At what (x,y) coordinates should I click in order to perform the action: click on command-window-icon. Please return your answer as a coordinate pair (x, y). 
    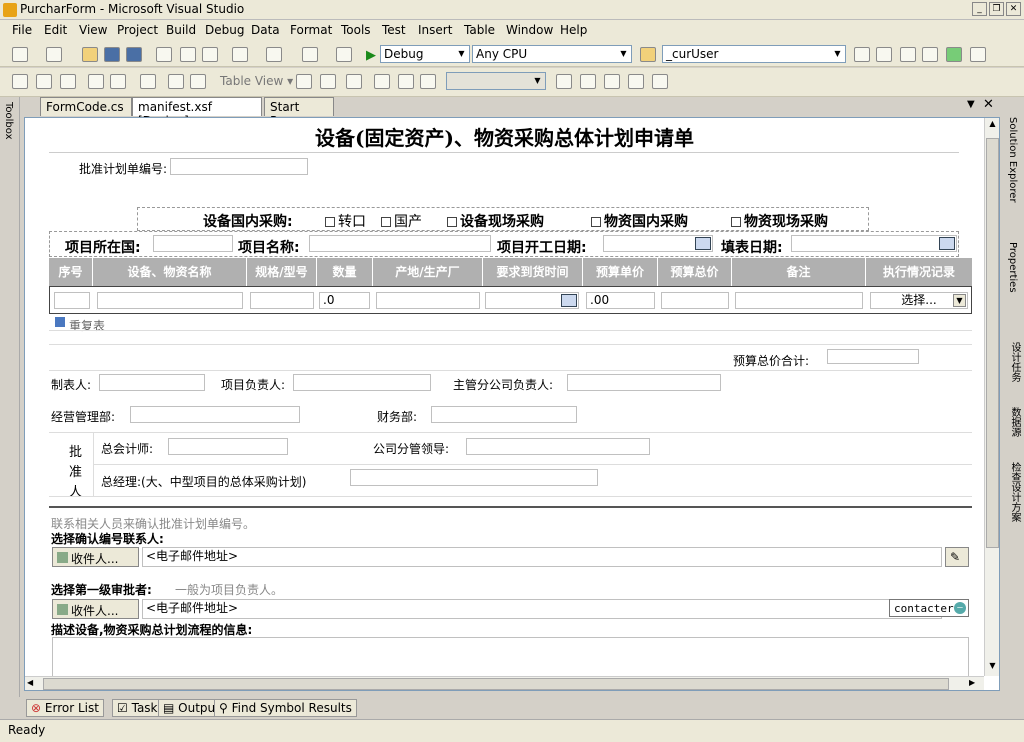
    Looking at the image, I should click on (978, 54).